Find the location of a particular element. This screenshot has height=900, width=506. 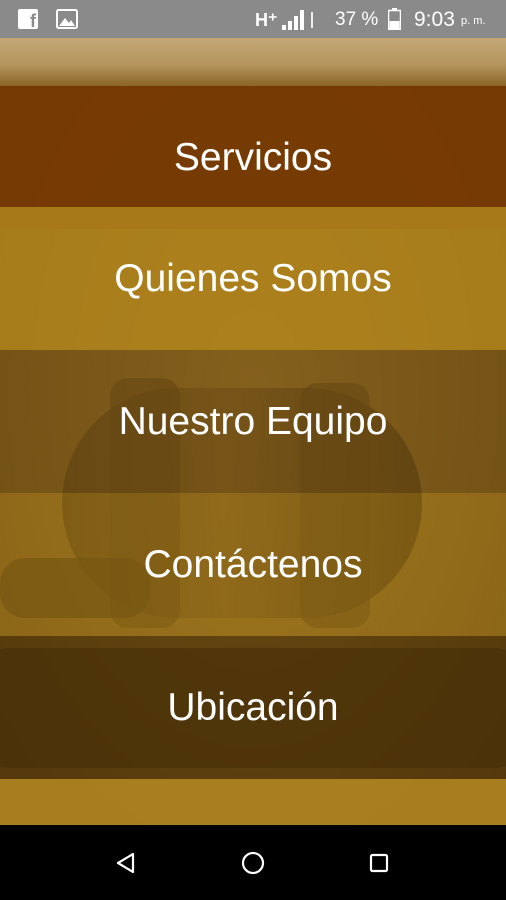

bottom-banner-strip is located at coordinates (253, 802).